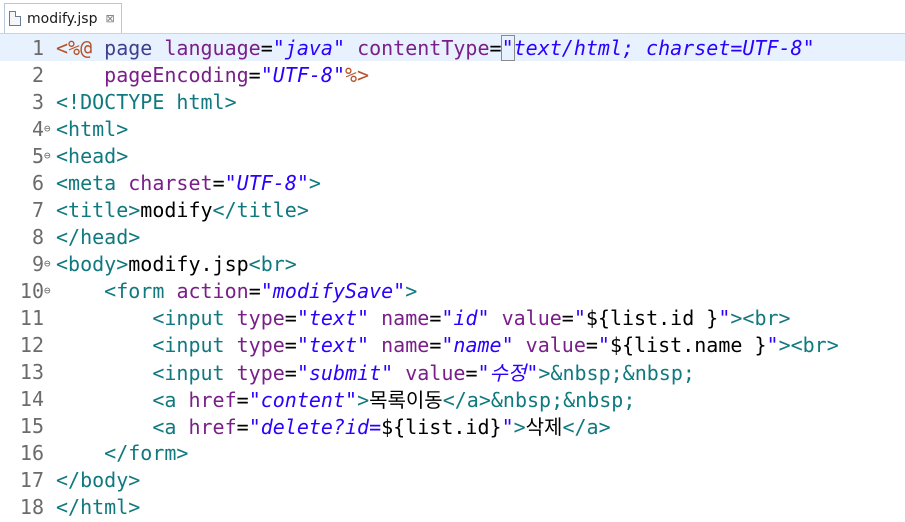 The image size is (905, 522). What do you see at coordinates (452, 17) in the screenshot?
I see `editor-tab-bar: modify.jsp ⊠` at bounding box center [452, 17].